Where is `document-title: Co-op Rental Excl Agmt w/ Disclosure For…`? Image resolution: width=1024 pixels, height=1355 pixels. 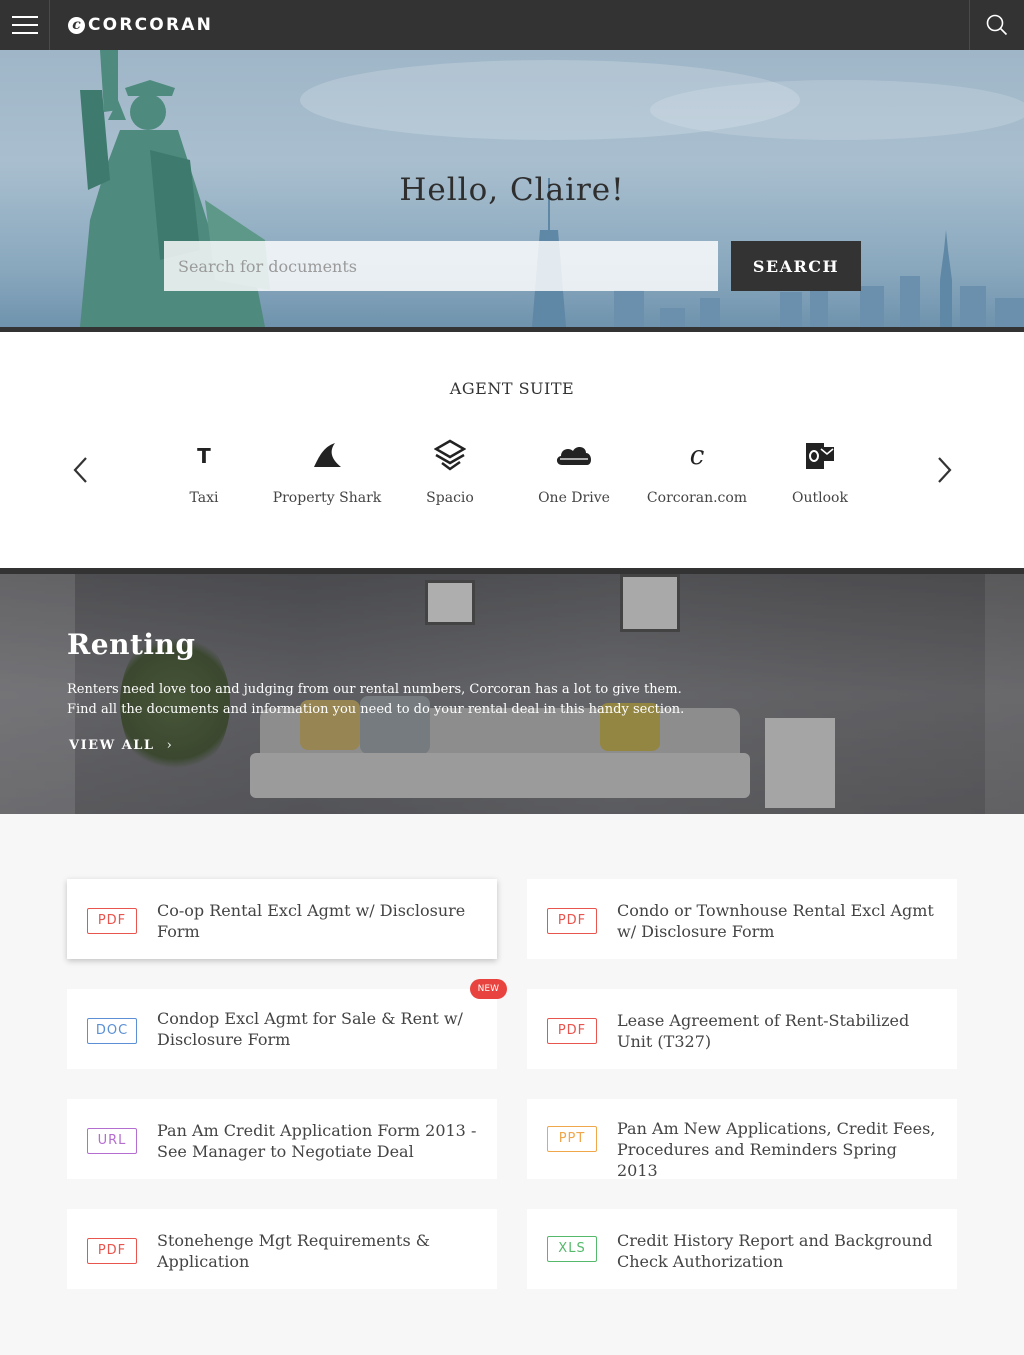
document-title: Co-op Rental Excl Agmt w/ Disclosure For… is located at coordinates (311, 921).